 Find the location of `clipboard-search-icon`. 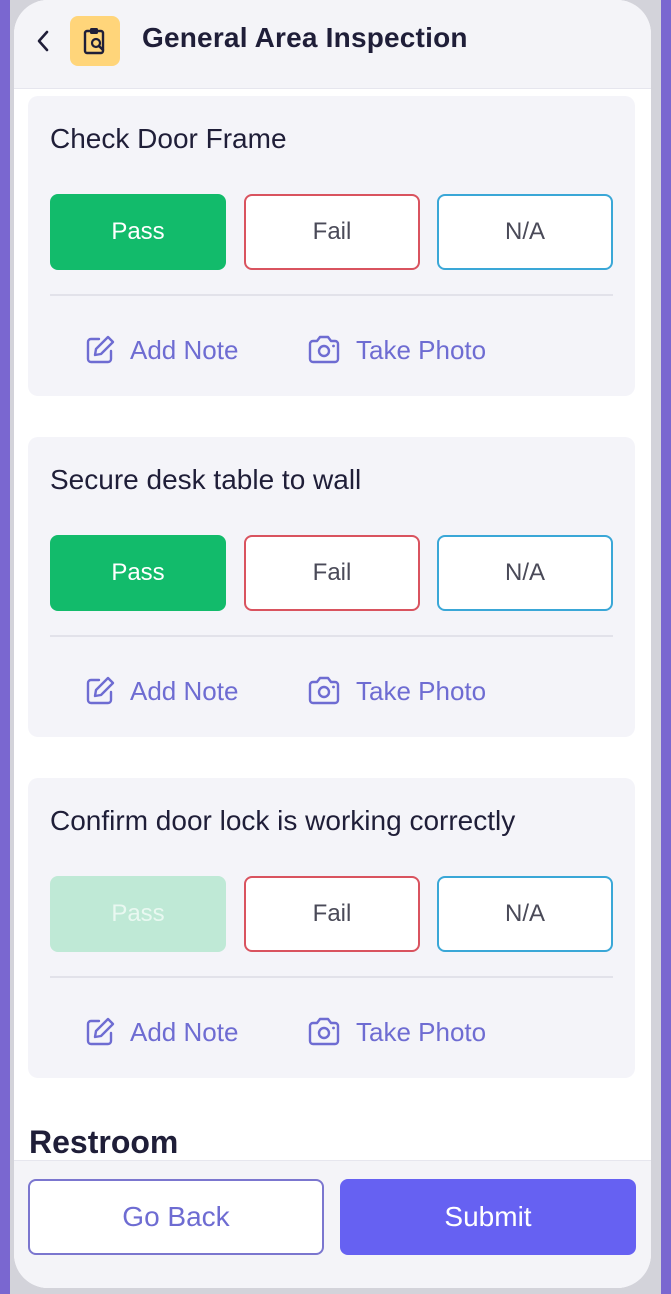

clipboard-search-icon is located at coordinates (94, 41).